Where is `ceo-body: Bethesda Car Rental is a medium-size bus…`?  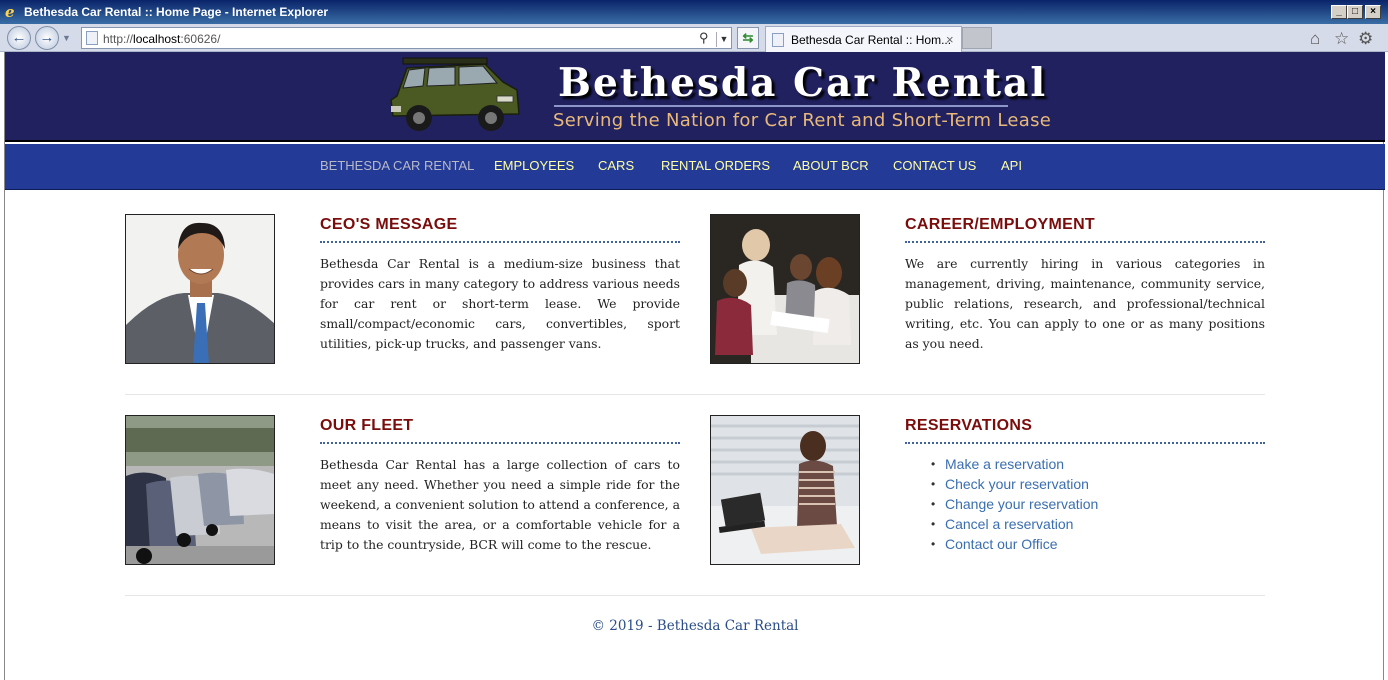 ceo-body: Bethesda Car Rental is a medium-size bus… is located at coordinates (500, 303).